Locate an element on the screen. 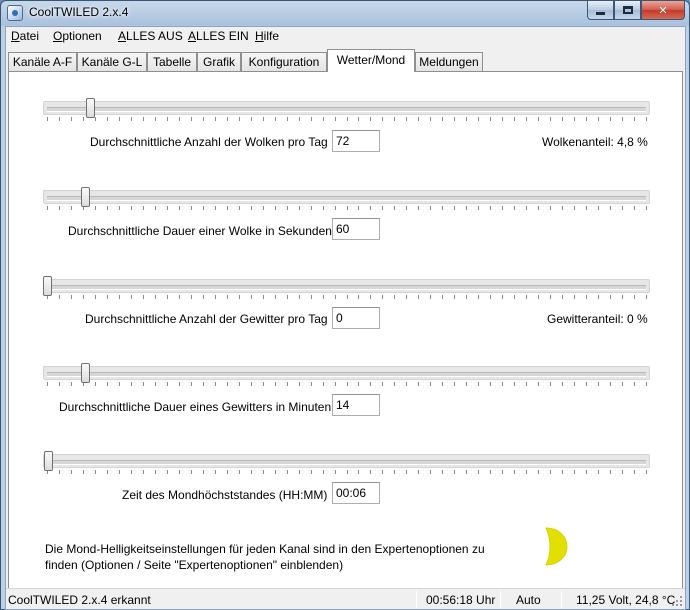 The width and height of the screenshot is (690, 610). tab-kanaele-g-l: Kanäle G-L is located at coordinates (112, 61).